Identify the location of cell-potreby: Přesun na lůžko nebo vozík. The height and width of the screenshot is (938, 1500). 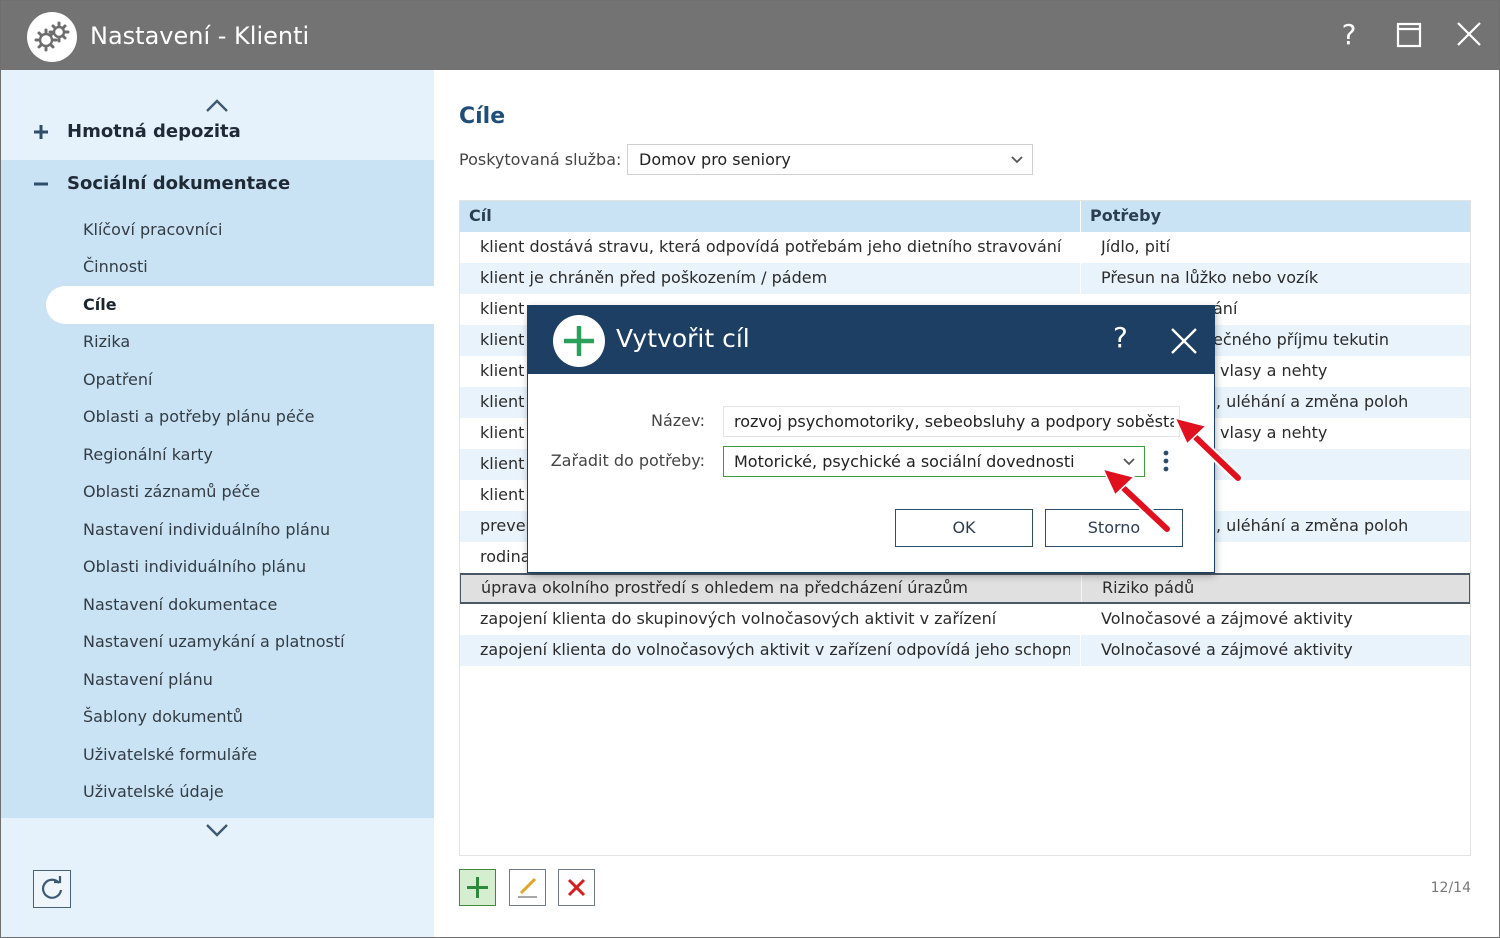
(1210, 277).